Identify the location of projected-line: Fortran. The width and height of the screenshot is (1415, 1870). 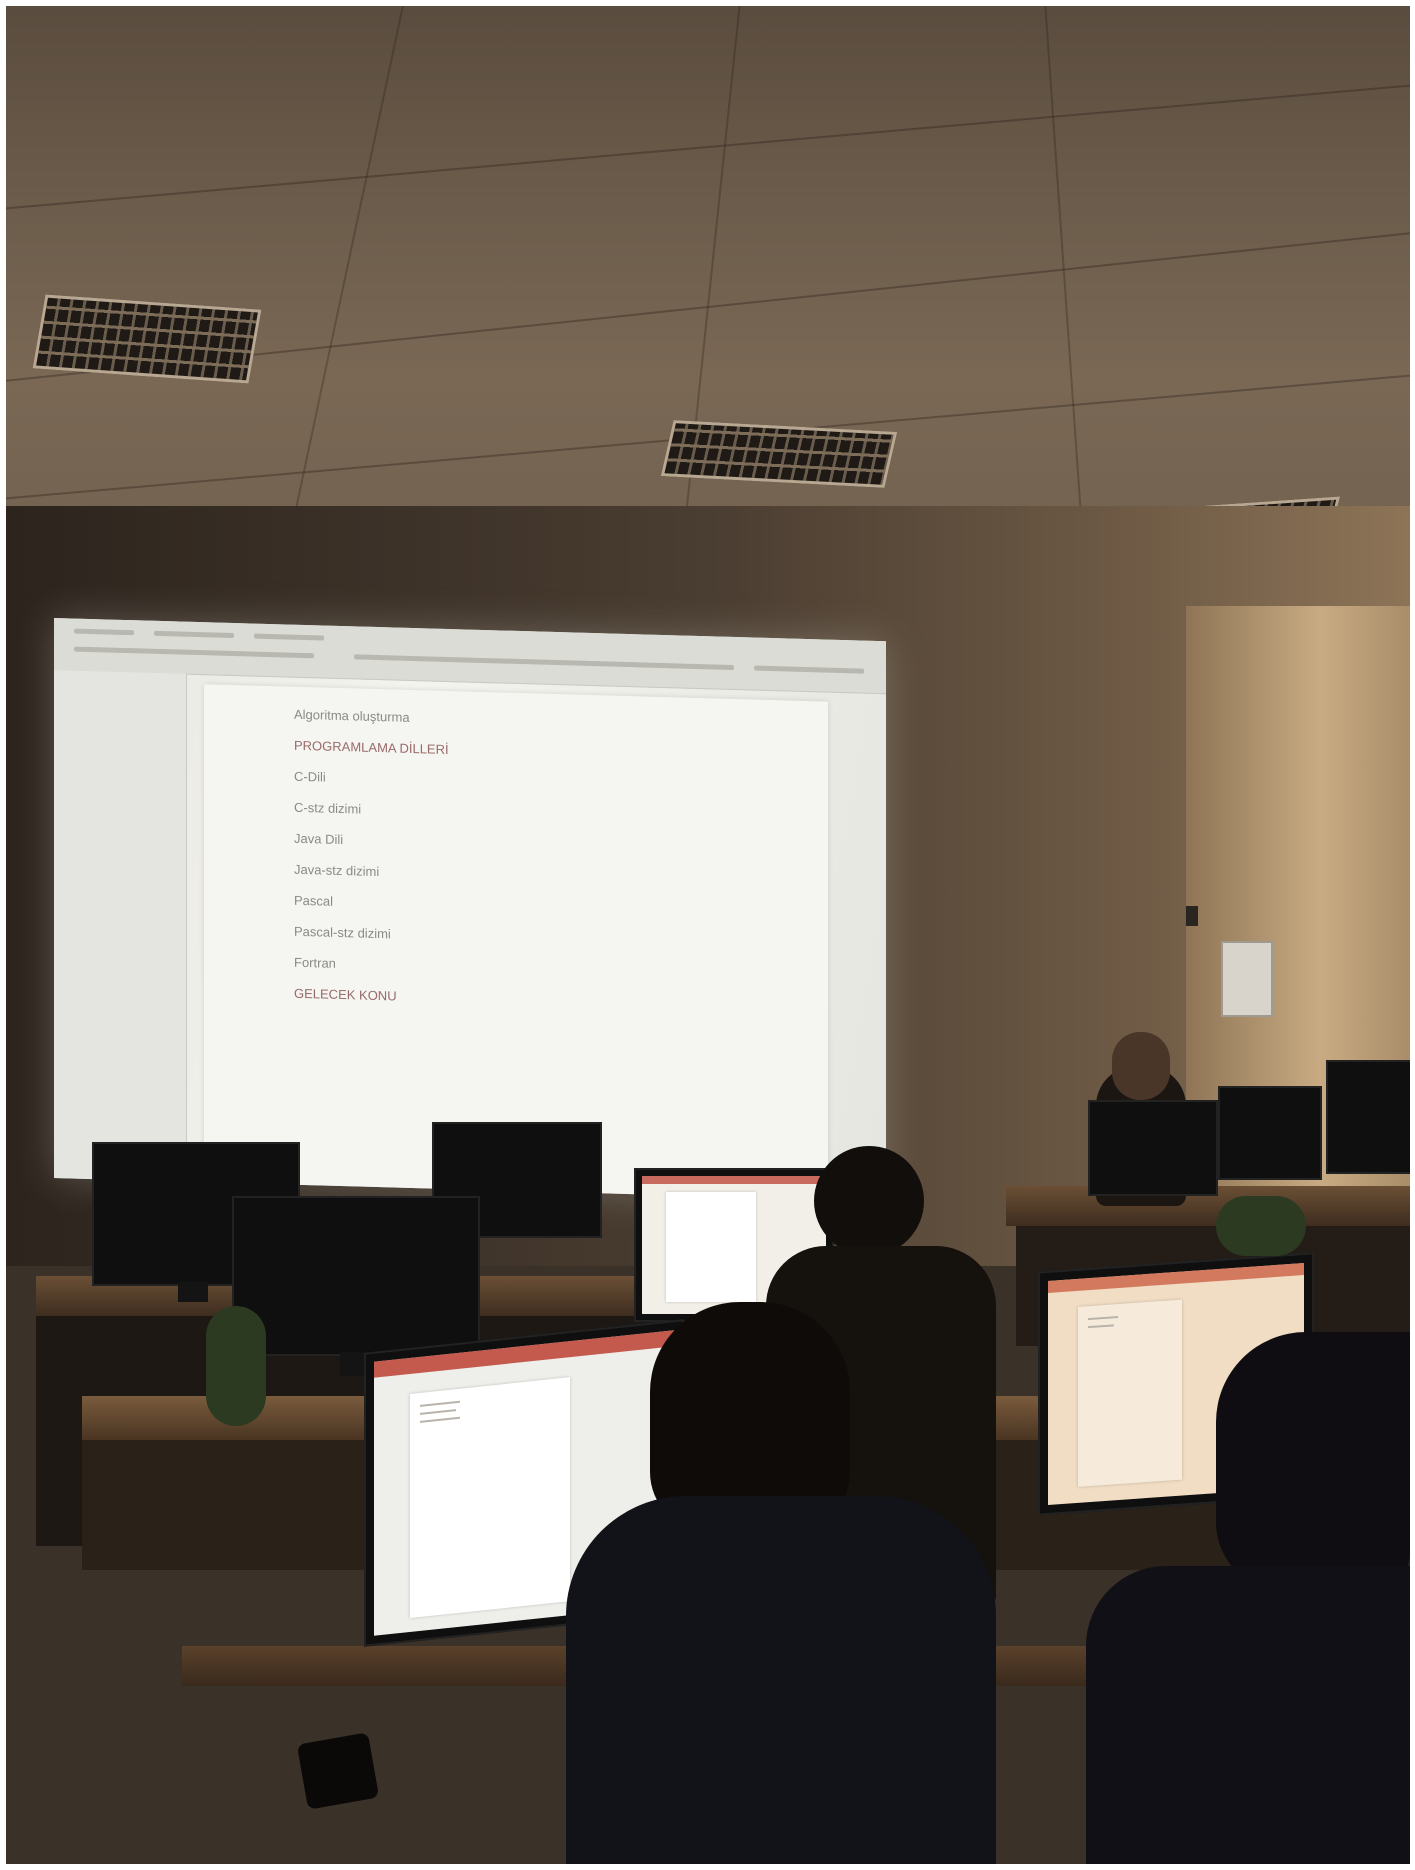
(315, 962).